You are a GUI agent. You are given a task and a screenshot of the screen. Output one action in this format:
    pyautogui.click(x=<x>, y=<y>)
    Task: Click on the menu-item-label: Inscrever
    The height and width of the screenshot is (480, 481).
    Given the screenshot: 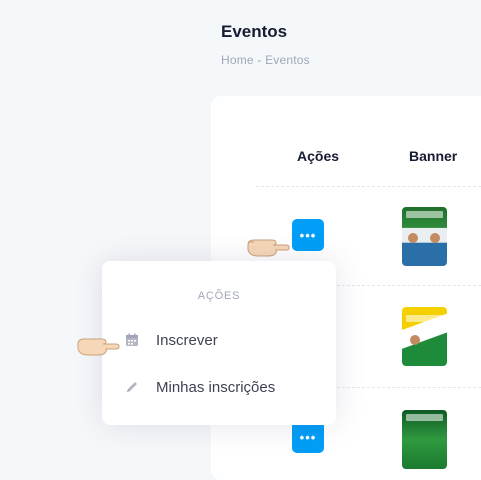 What is the action you would take?
    pyautogui.click(x=187, y=340)
    